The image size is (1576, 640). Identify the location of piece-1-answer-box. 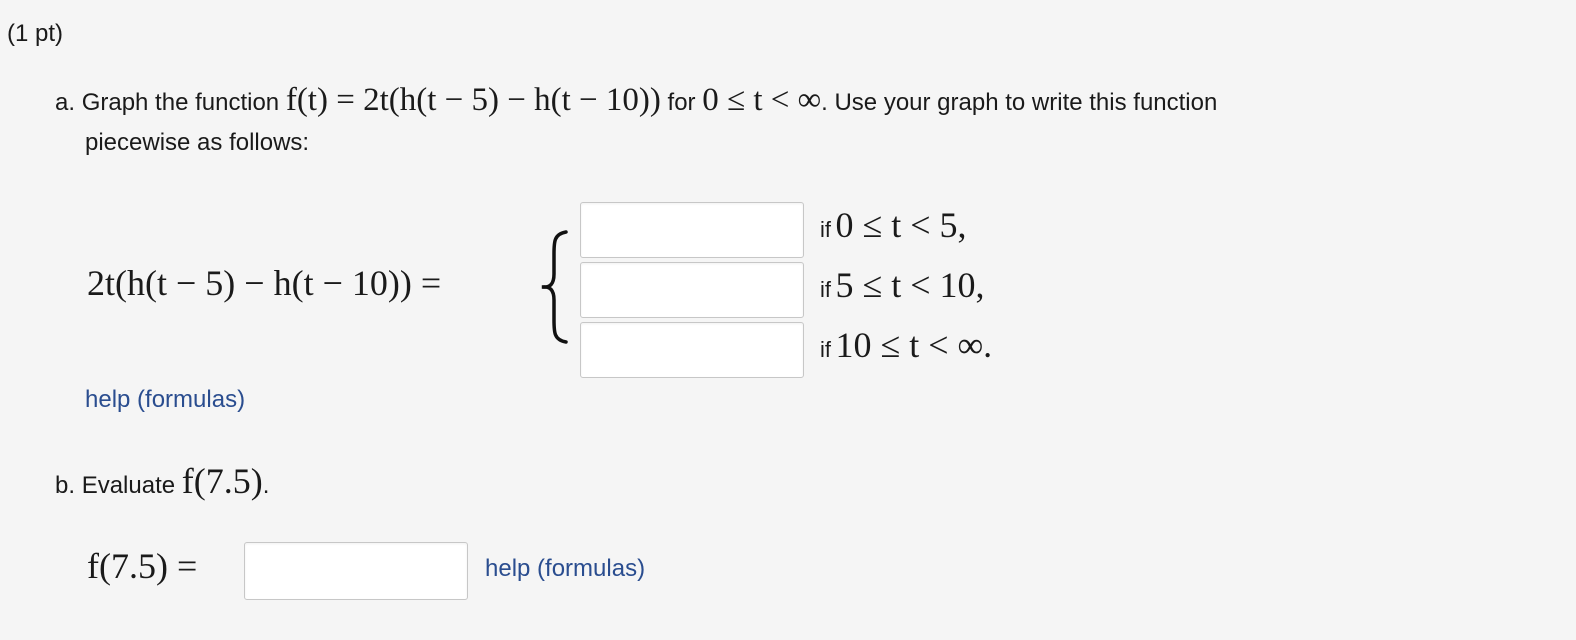
(692, 230).